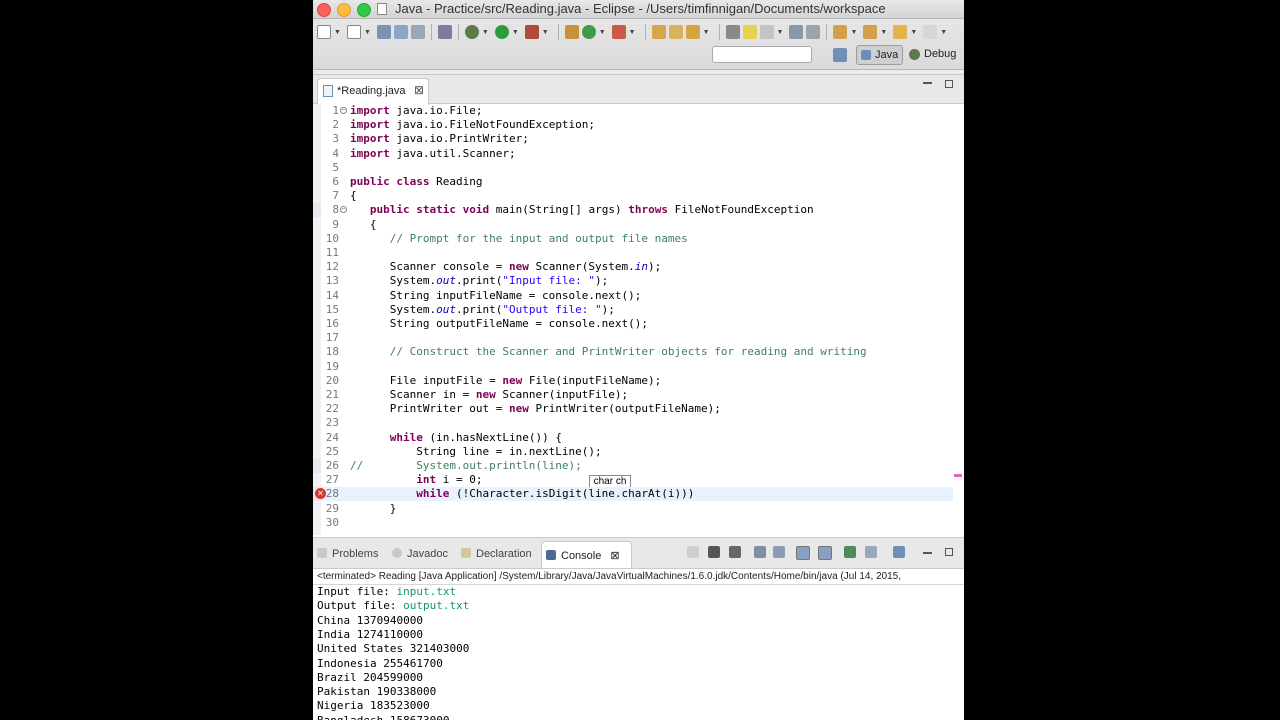 Image resolution: width=1280 pixels, height=720 pixels. What do you see at coordinates (840, 32) in the screenshot?
I see `next-annotation-icon` at bounding box center [840, 32].